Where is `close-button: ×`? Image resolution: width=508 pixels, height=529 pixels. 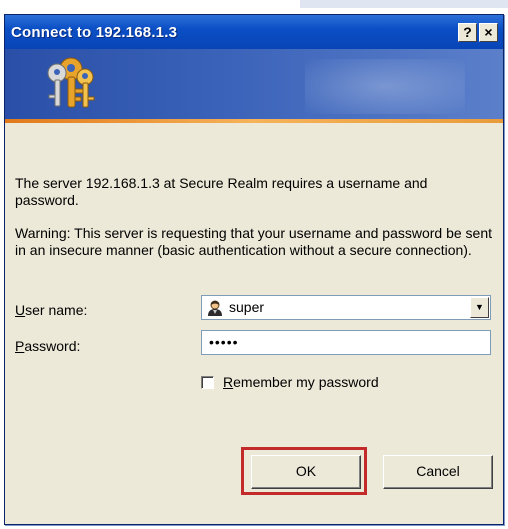 close-button: × is located at coordinates (488, 32).